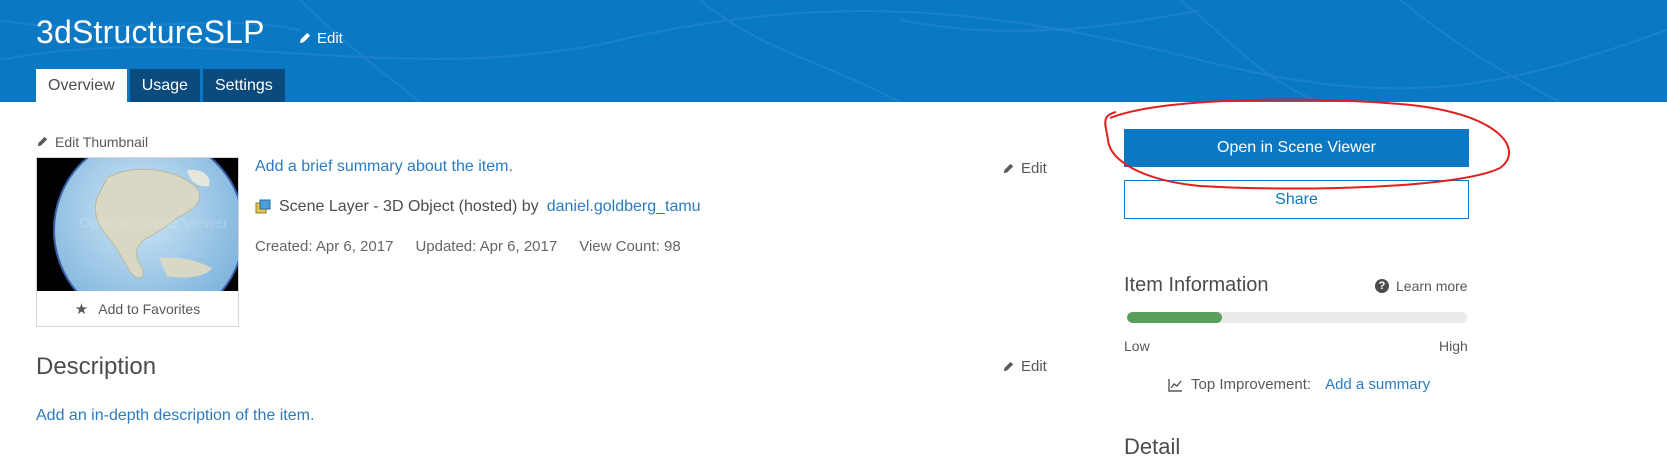  I want to click on progress-fill, so click(1175, 317).